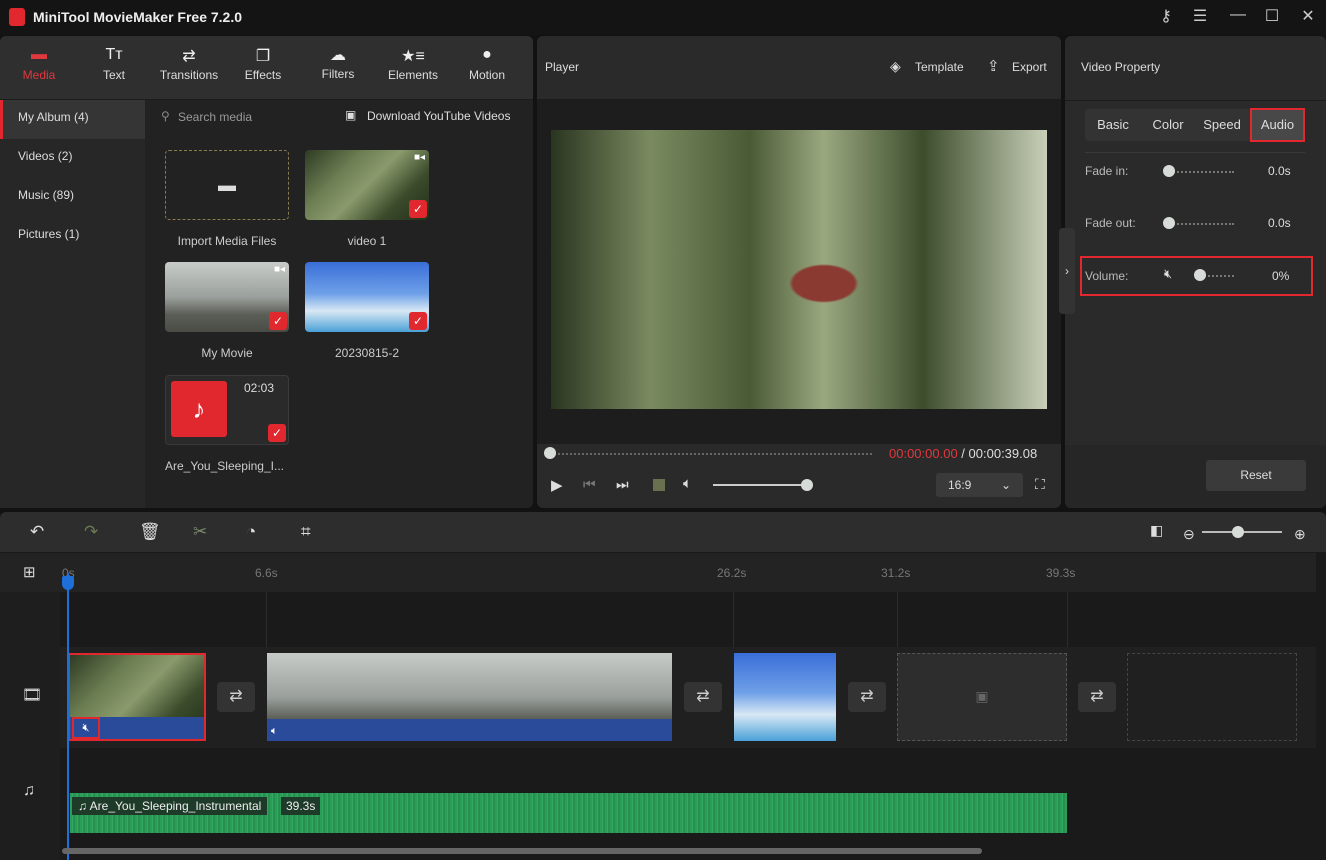 This screenshot has width=1326, height=860. What do you see at coordinates (68, 583) in the screenshot?
I see `playhead-handle` at bounding box center [68, 583].